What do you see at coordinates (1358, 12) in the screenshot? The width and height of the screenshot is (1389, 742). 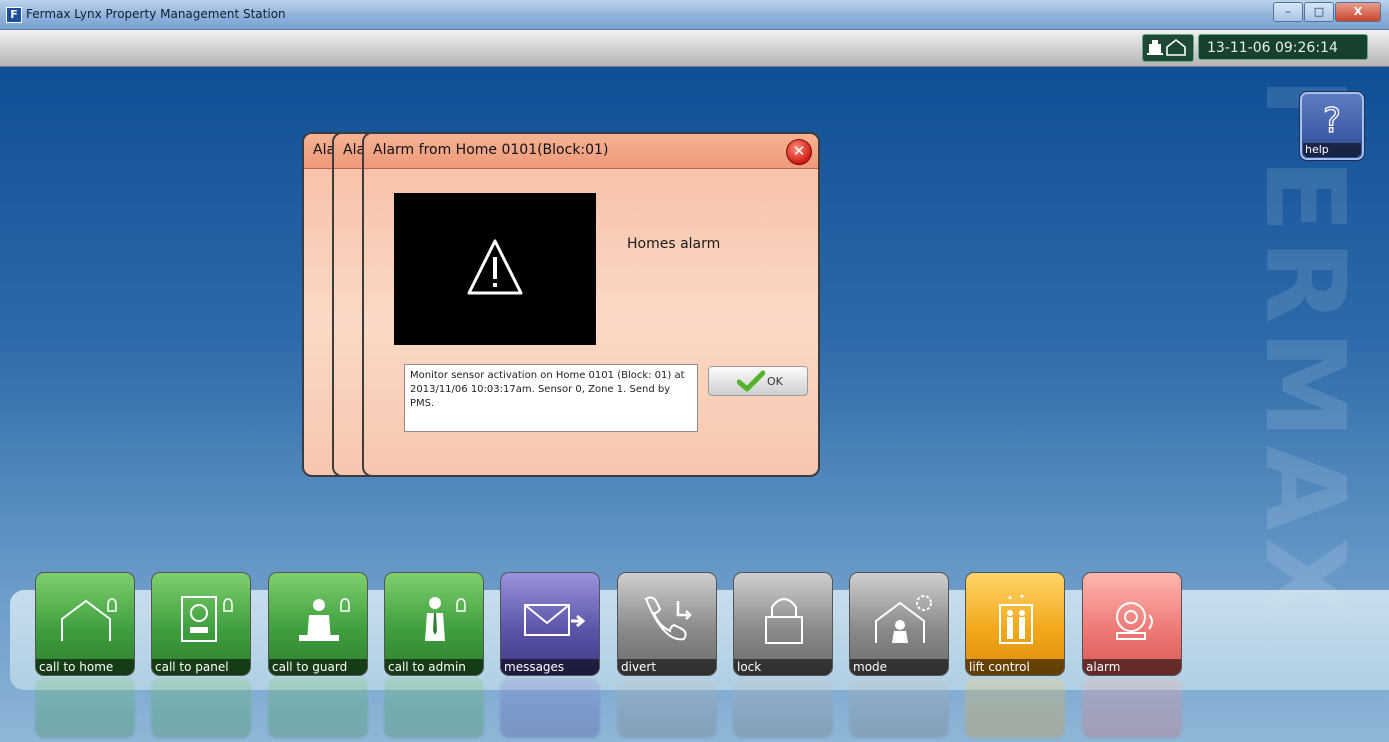 I see `close-window-button: X` at bounding box center [1358, 12].